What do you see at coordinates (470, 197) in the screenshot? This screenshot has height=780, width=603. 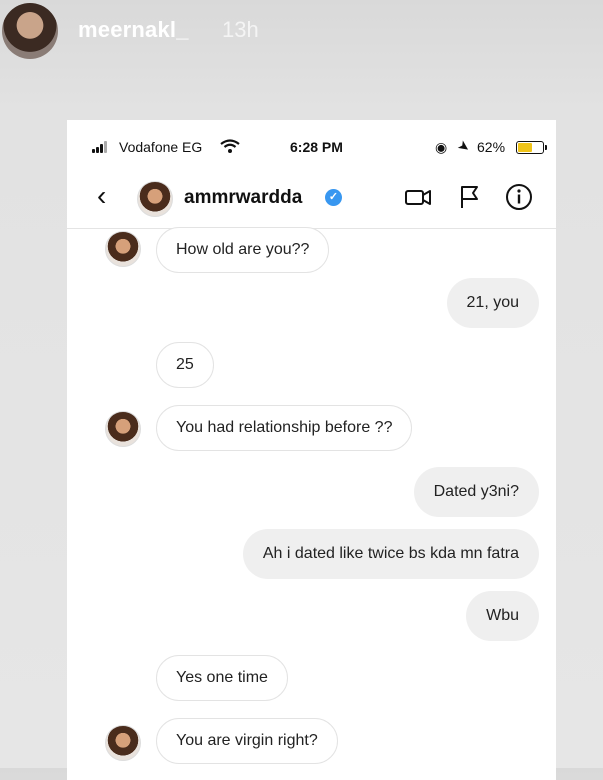 I see `flag-icon` at bounding box center [470, 197].